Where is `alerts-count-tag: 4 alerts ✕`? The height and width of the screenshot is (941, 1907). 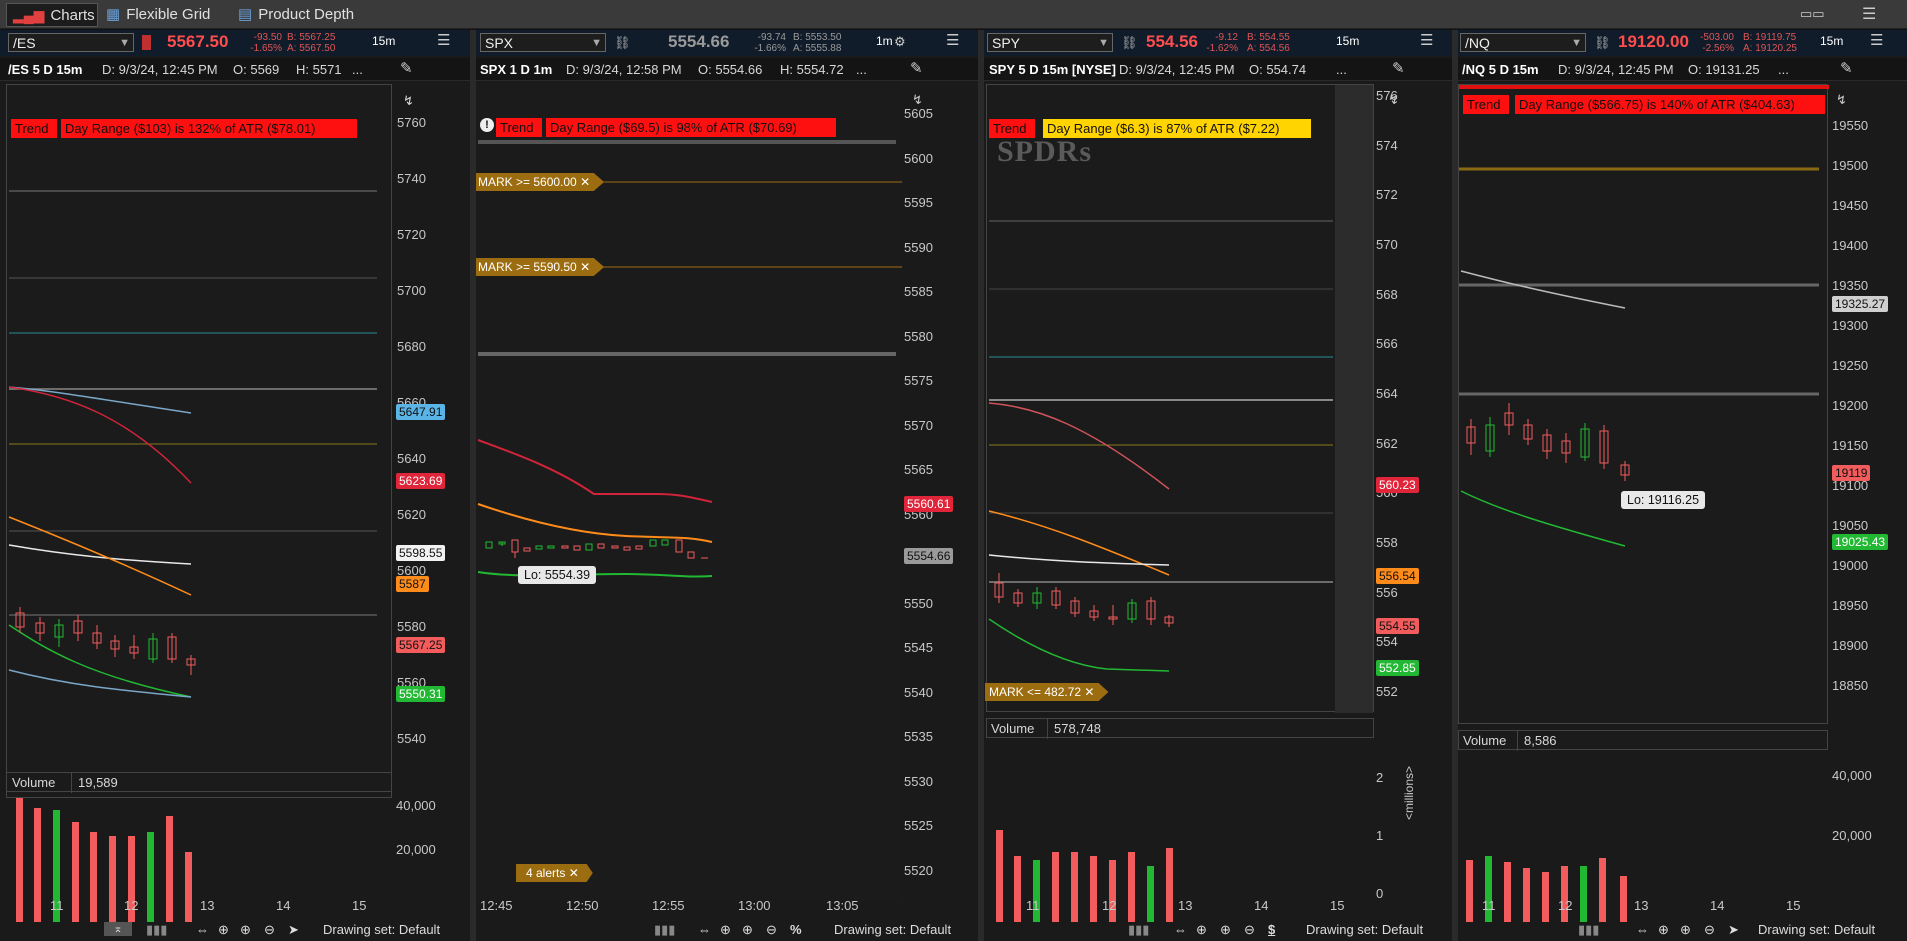
alerts-count-tag: 4 alerts ✕ is located at coordinates (554, 873).